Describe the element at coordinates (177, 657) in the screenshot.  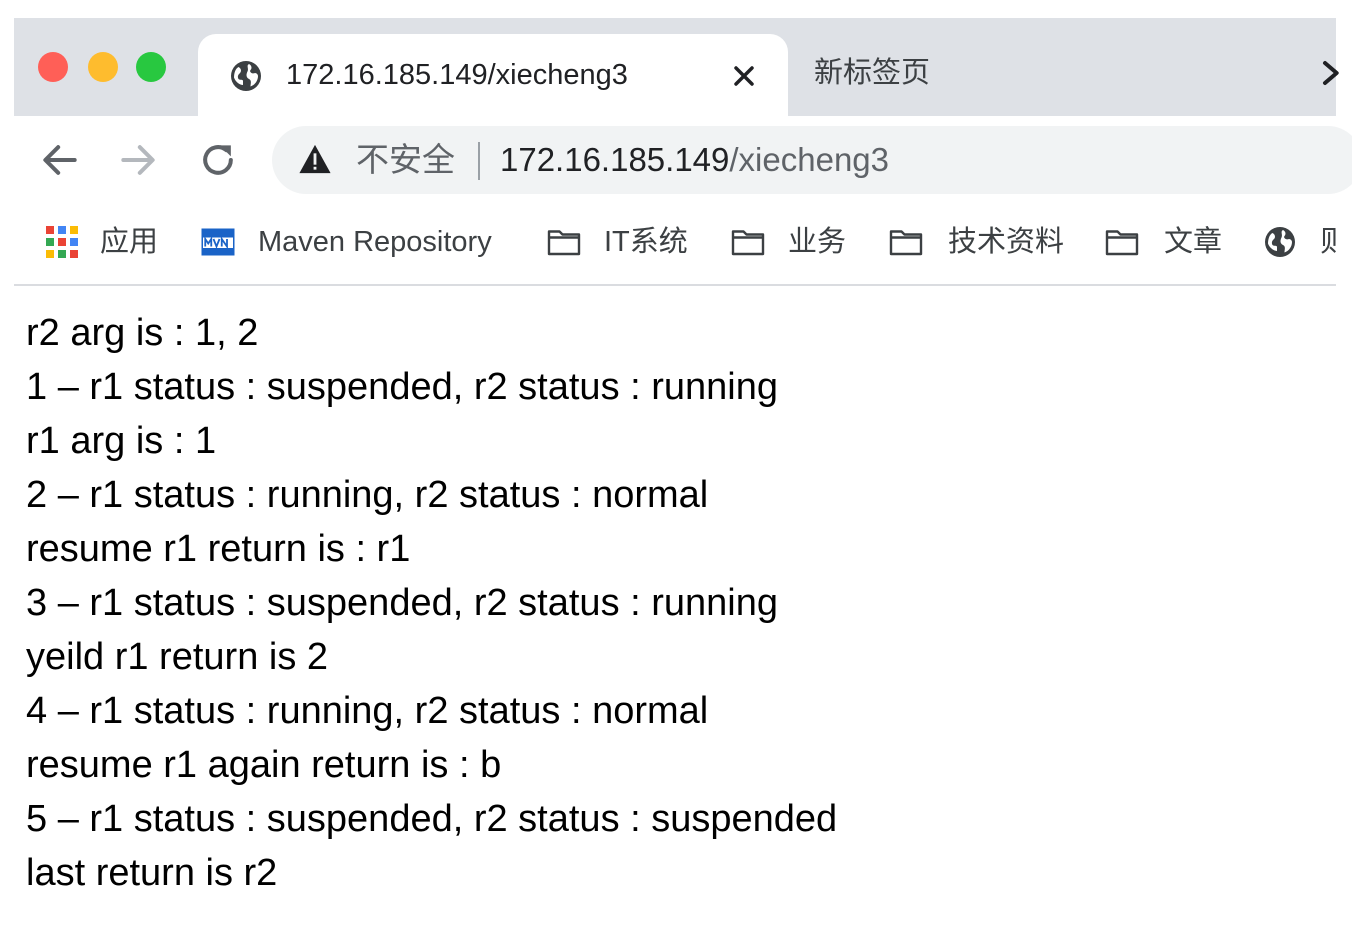
I see `output-line: yeild r1 return is 2` at that location.